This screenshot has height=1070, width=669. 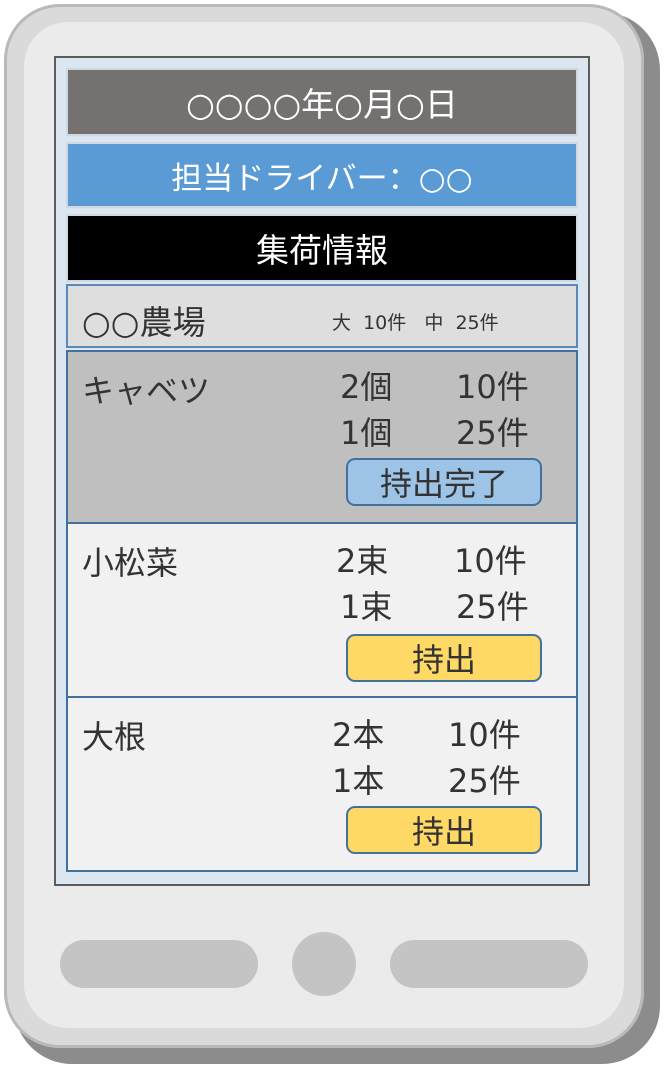 What do you see at coordinates (322, 437) in the screenshot?
I see `item-card-cabbage: キャベツ 2個 10件 1個 25件 持出完了` at bounding box center [322, 437].